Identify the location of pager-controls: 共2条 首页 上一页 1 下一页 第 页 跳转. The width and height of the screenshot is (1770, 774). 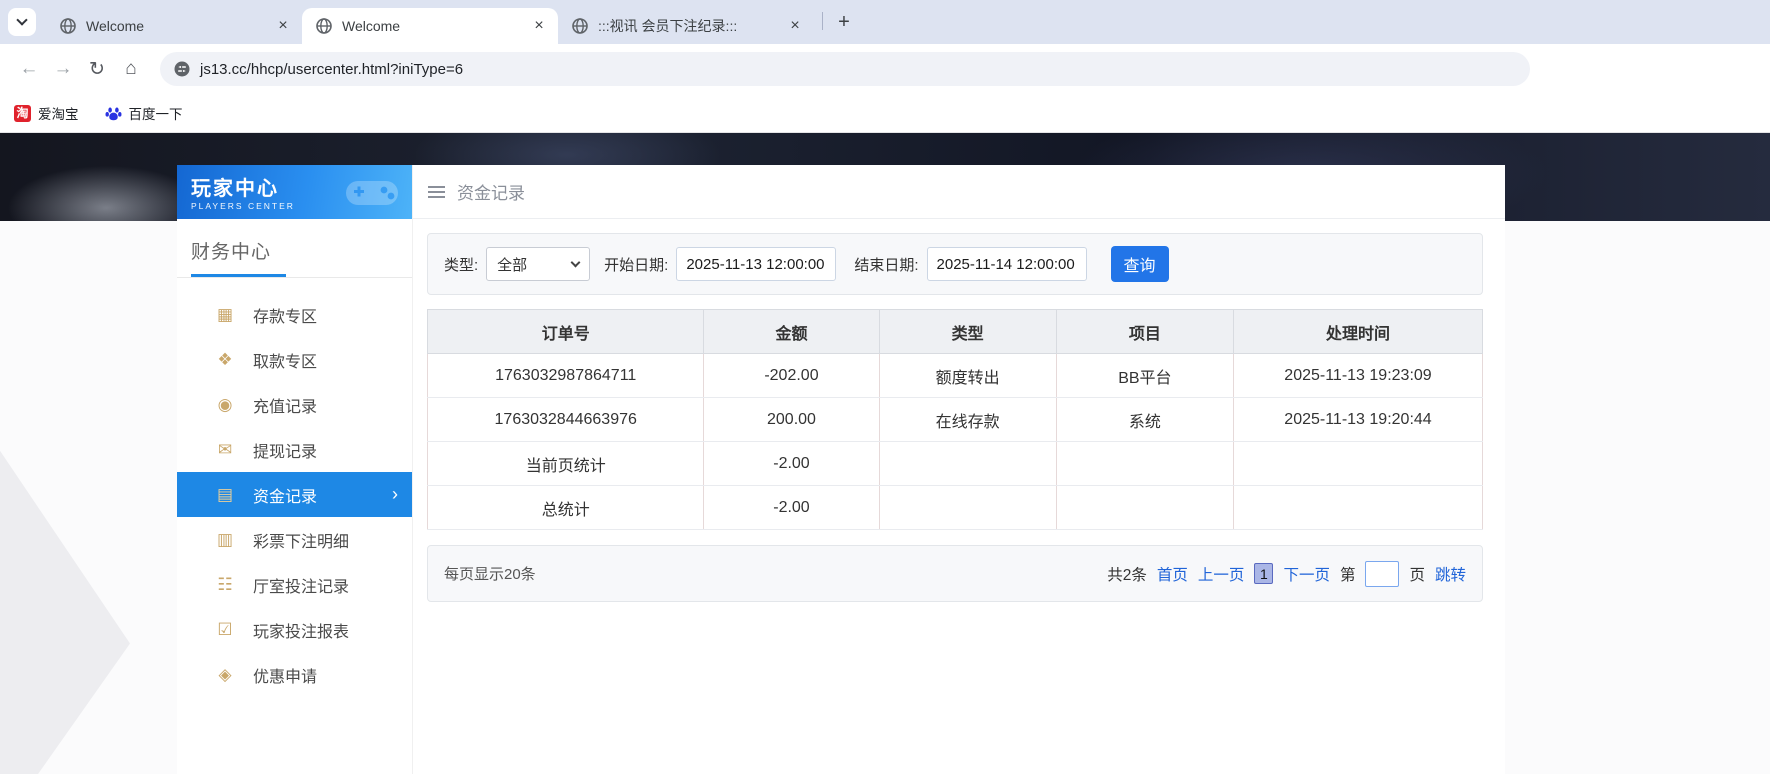
(1286, 573).